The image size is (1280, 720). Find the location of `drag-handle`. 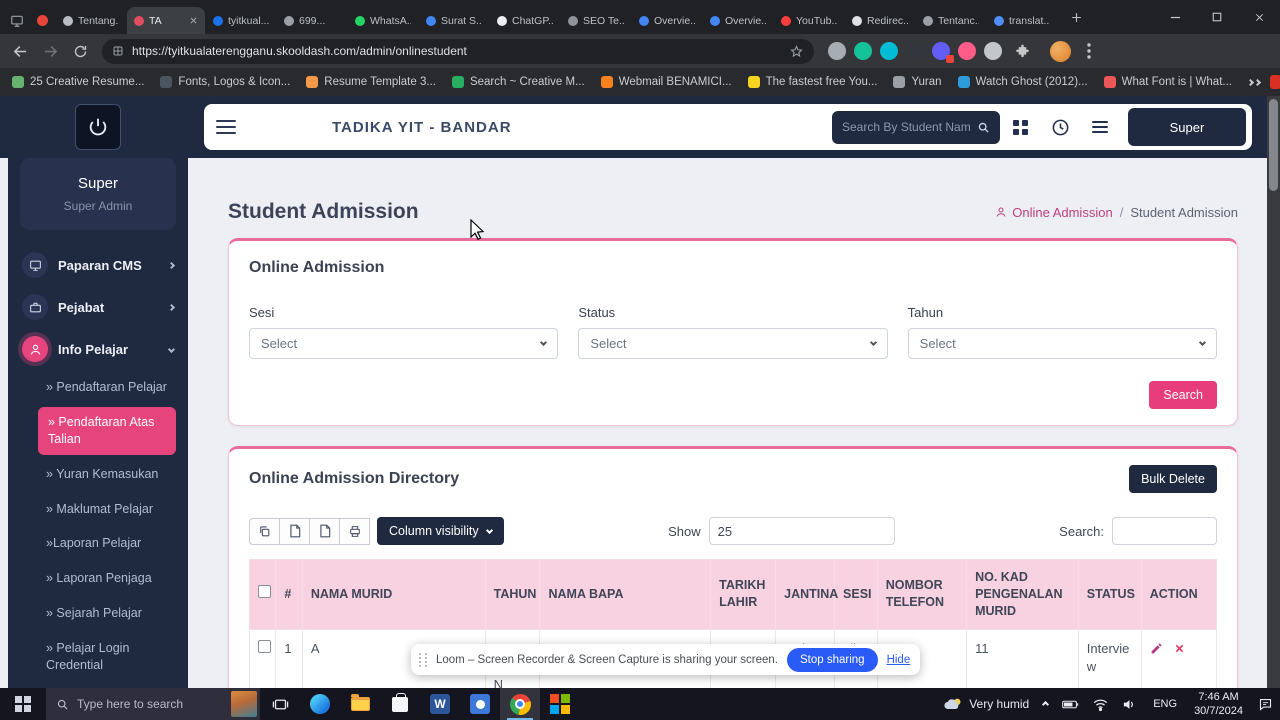

drag-handle is located at coordinates (423, 659).